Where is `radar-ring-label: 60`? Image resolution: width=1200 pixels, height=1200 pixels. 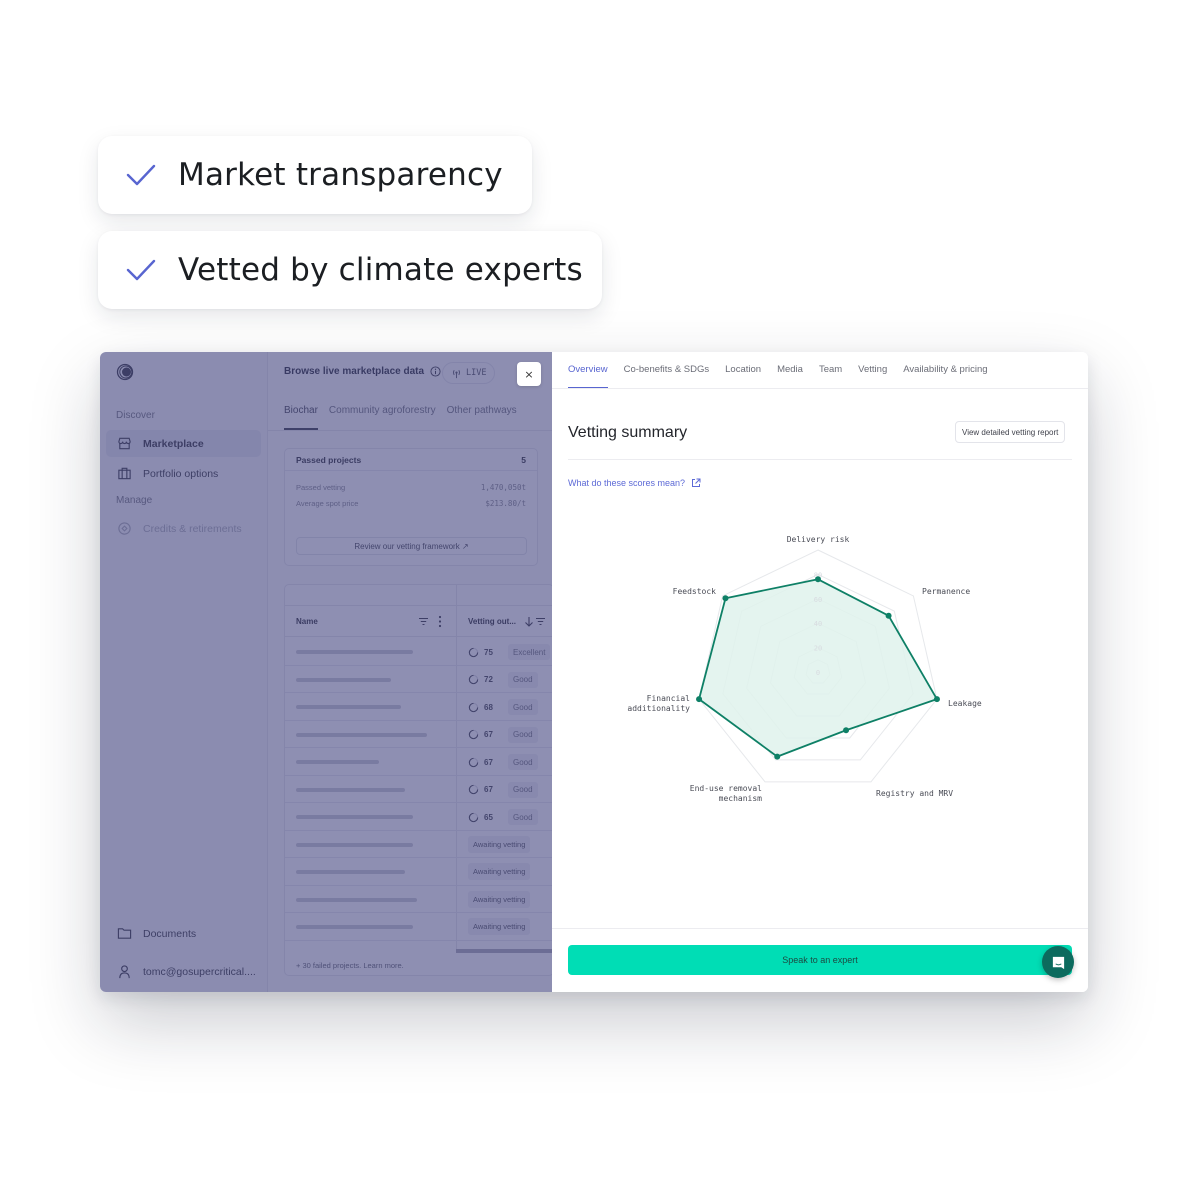
radar-ring-label: 60 is located at coordinates (818, 600).